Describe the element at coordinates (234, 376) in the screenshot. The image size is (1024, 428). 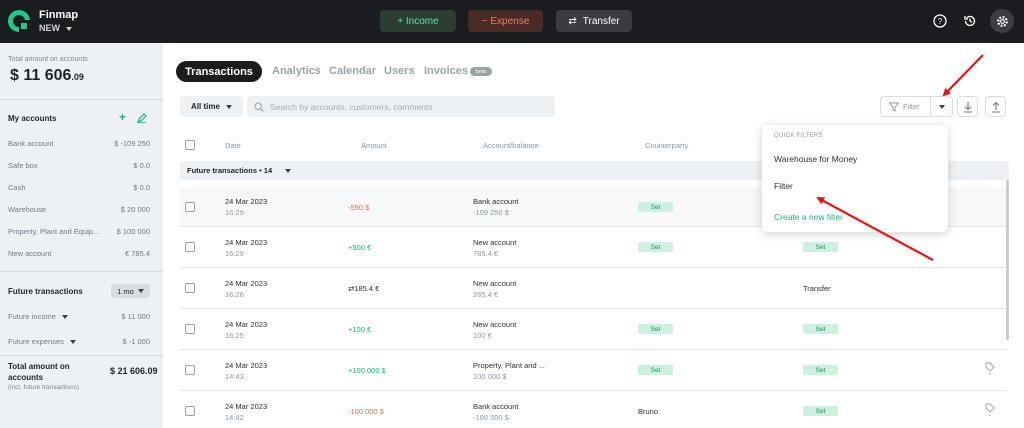
I see `time-text: 14:43` at that location.